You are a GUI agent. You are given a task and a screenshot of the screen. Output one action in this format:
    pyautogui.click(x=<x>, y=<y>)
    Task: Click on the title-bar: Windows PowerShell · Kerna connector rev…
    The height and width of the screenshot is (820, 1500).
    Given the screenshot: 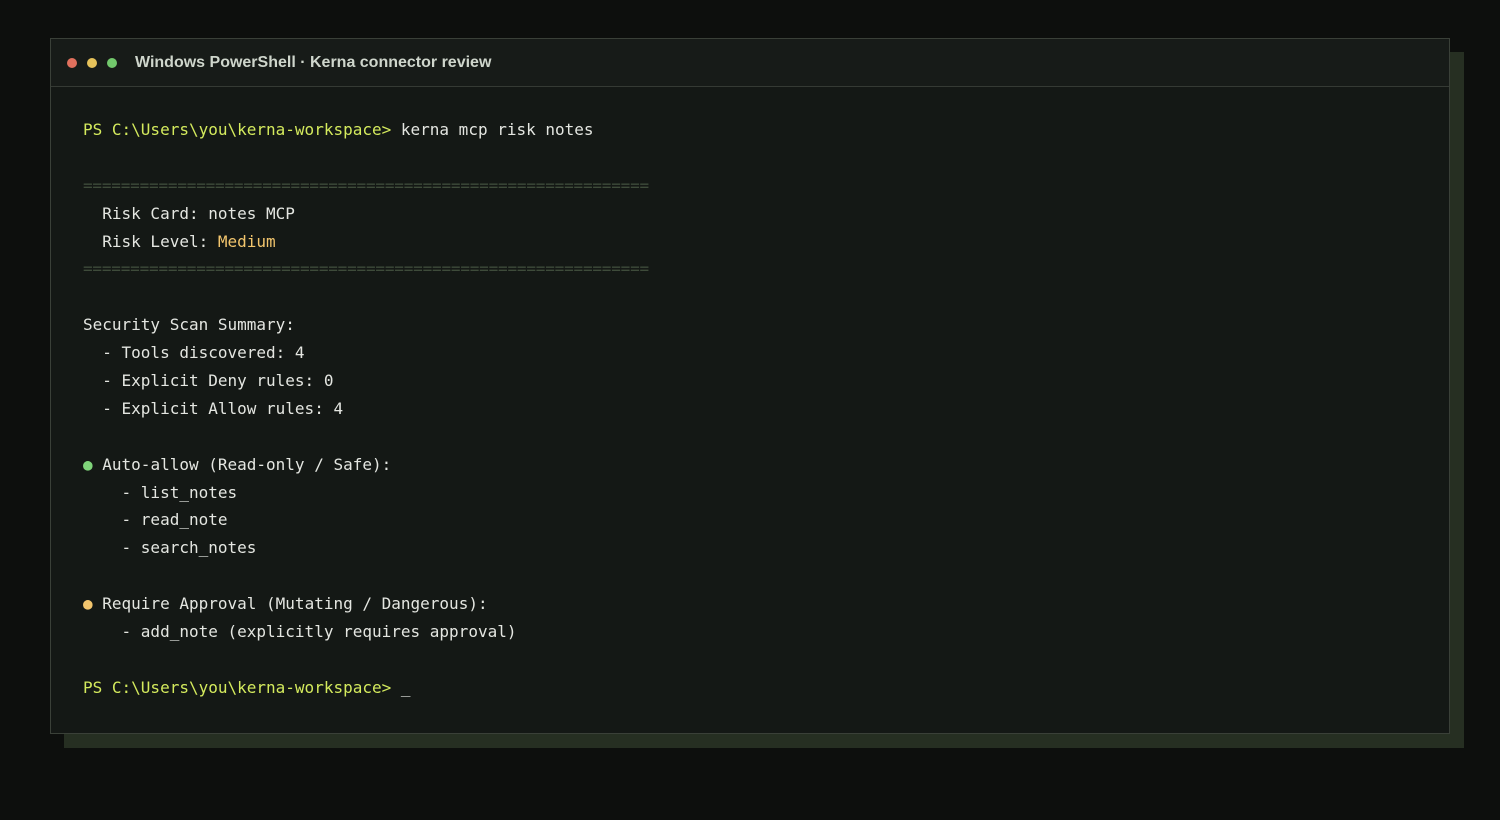 What is the action you would take?
    pyautogui.click(x=750, y=63)
    